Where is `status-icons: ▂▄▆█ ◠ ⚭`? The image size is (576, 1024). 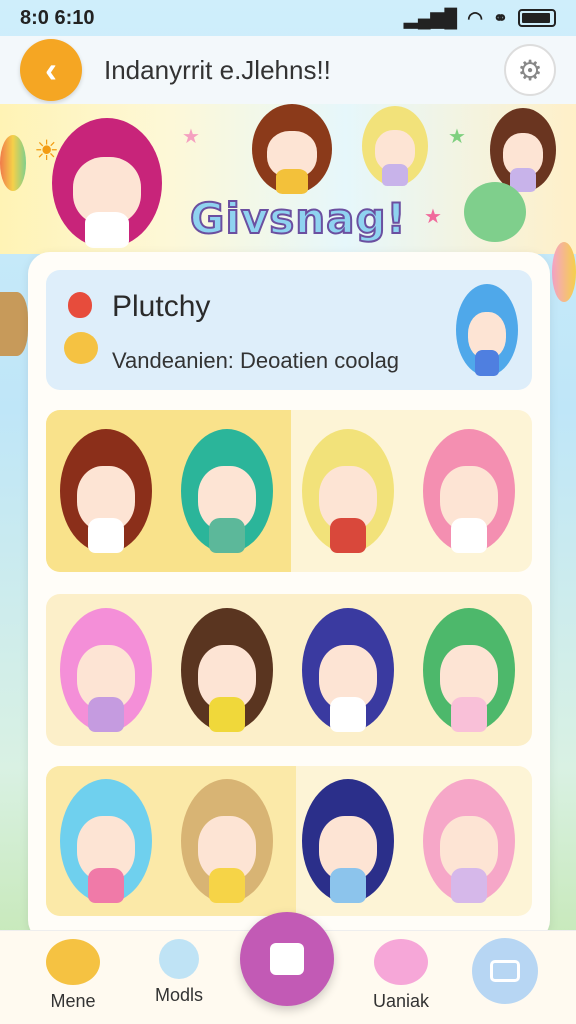 status-icons: ▂▄▆█ ◠ ⚭ is located at coordinates (480, 18).